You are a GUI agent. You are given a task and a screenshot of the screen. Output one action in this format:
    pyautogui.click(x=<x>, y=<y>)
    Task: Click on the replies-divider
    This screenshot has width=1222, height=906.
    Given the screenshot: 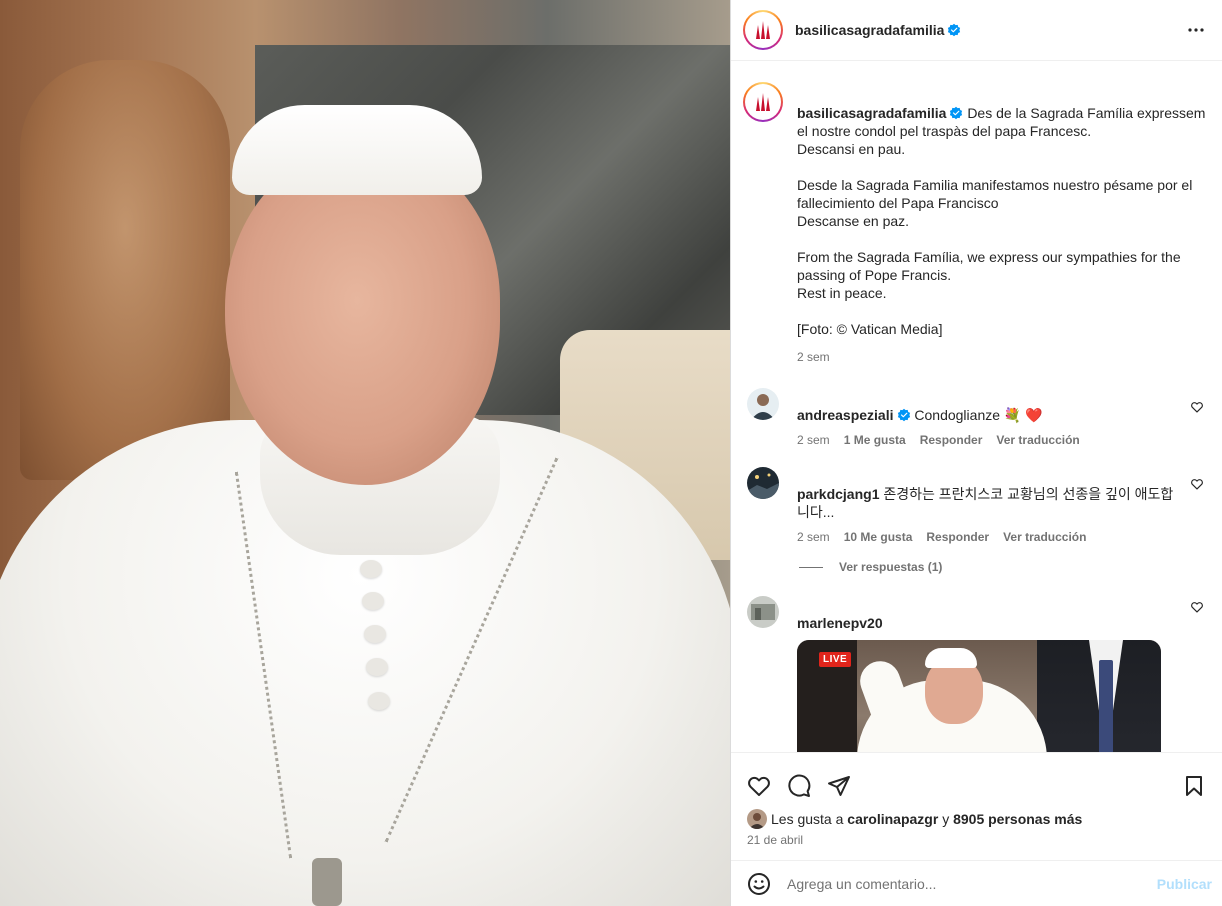 What is the action you would take?
    pyautogui.click(x=811, y=567)
    